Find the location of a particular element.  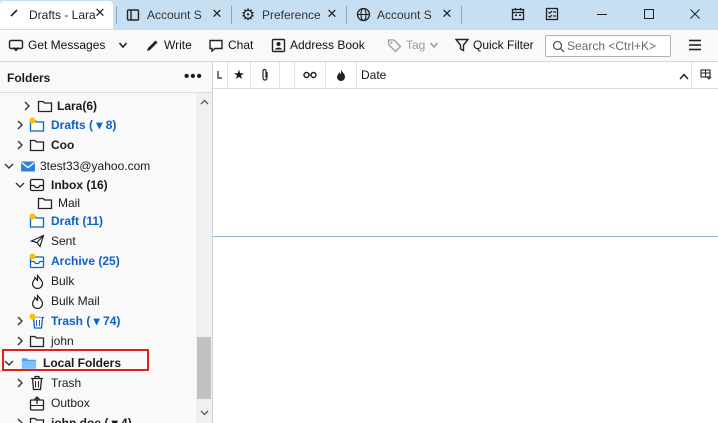

tab-account-settings-2: Account S ✕ is located at coordinates (403, 14).